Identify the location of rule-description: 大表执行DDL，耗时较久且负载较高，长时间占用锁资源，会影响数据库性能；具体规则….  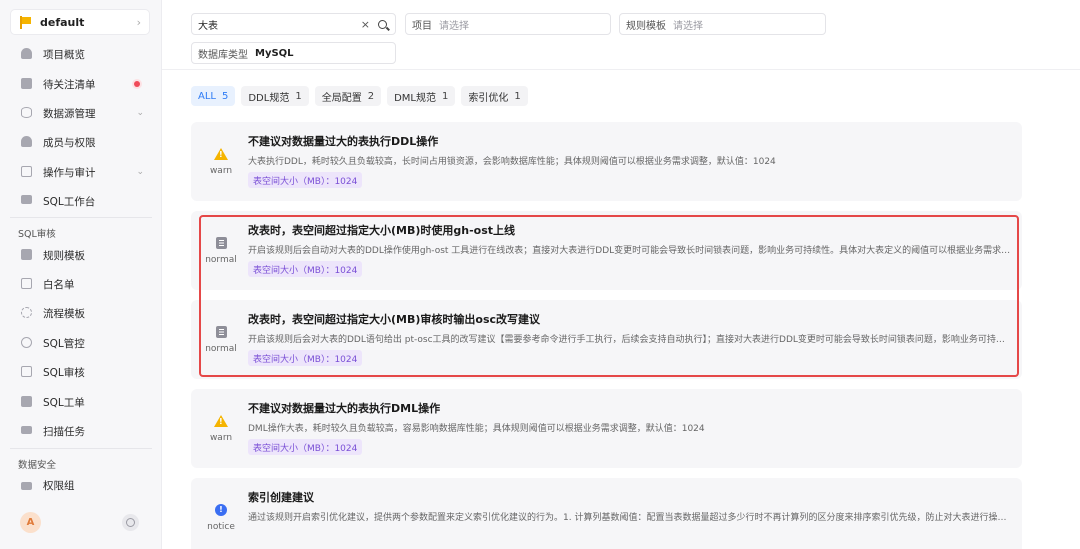
(512, 162).